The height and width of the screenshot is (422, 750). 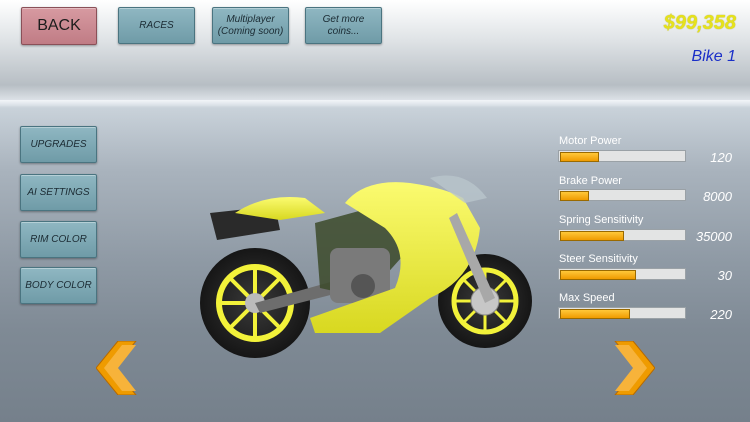 I want to click on stat-fill-steer-sensitivity, so click(x=598, y=275).